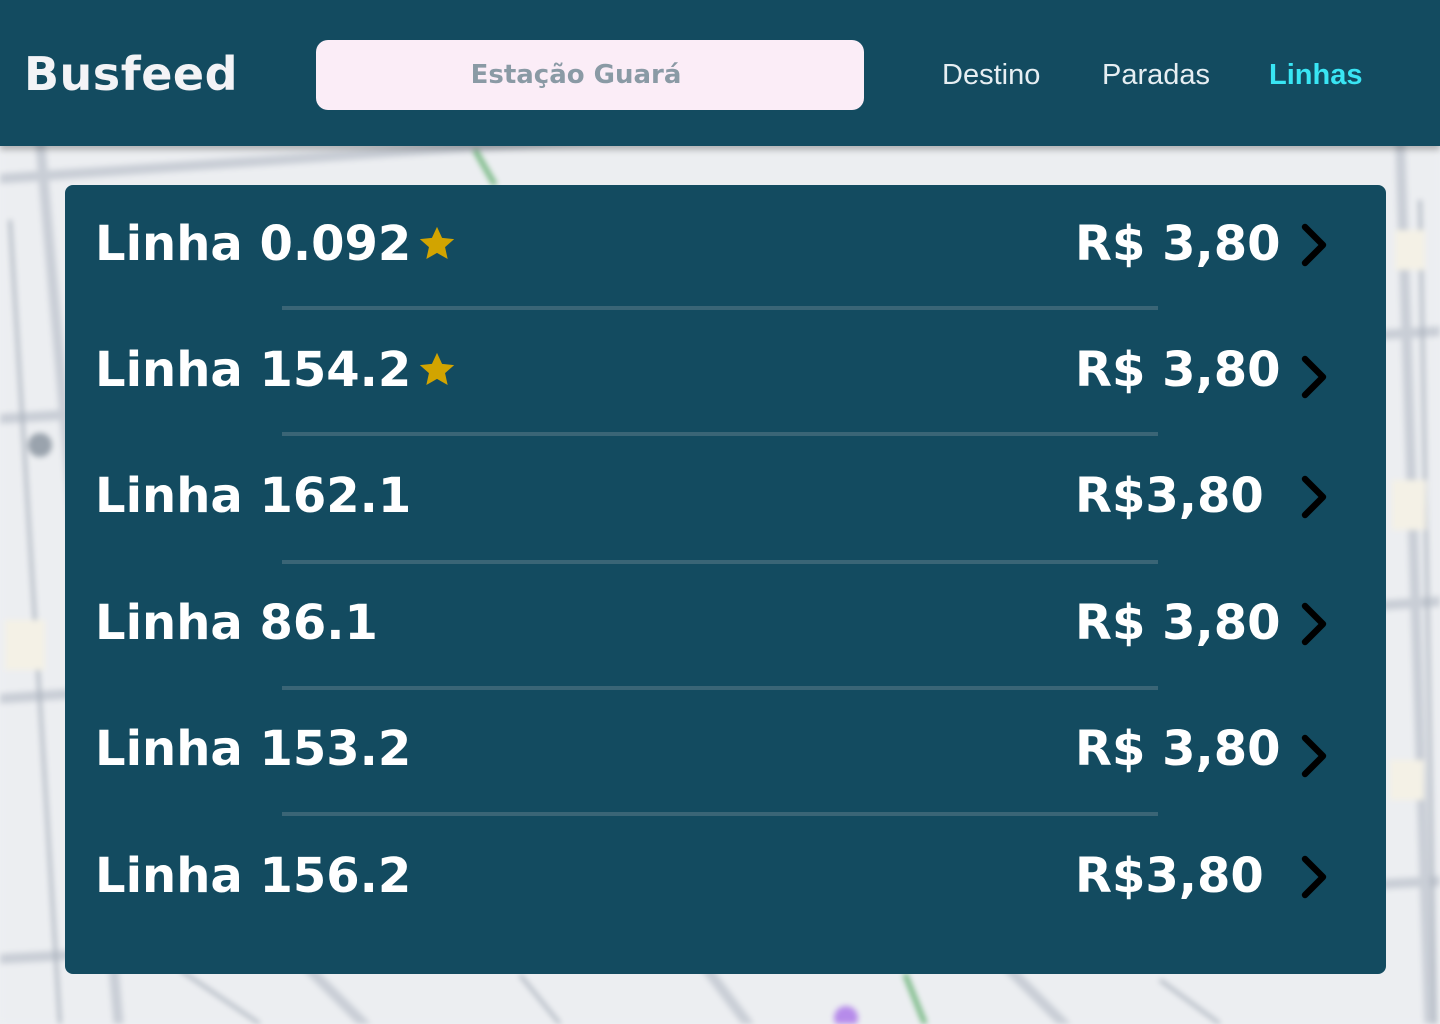 Image resolution: width=1440 pixels, height=1024 pixels. What do you see at coordinates (725, 627) in the screenshot?
I see `list-item: Linha 86.1 R$ 3,80` at bounding box center [725, 627].